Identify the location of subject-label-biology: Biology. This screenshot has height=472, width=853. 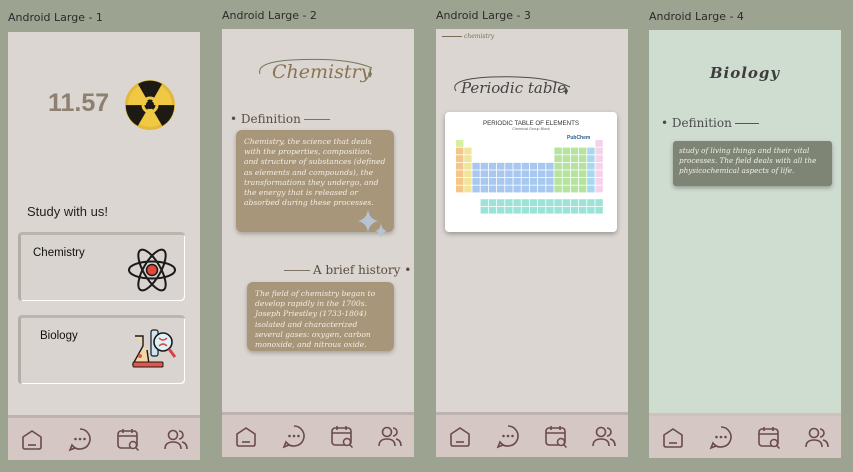
(59, 336).